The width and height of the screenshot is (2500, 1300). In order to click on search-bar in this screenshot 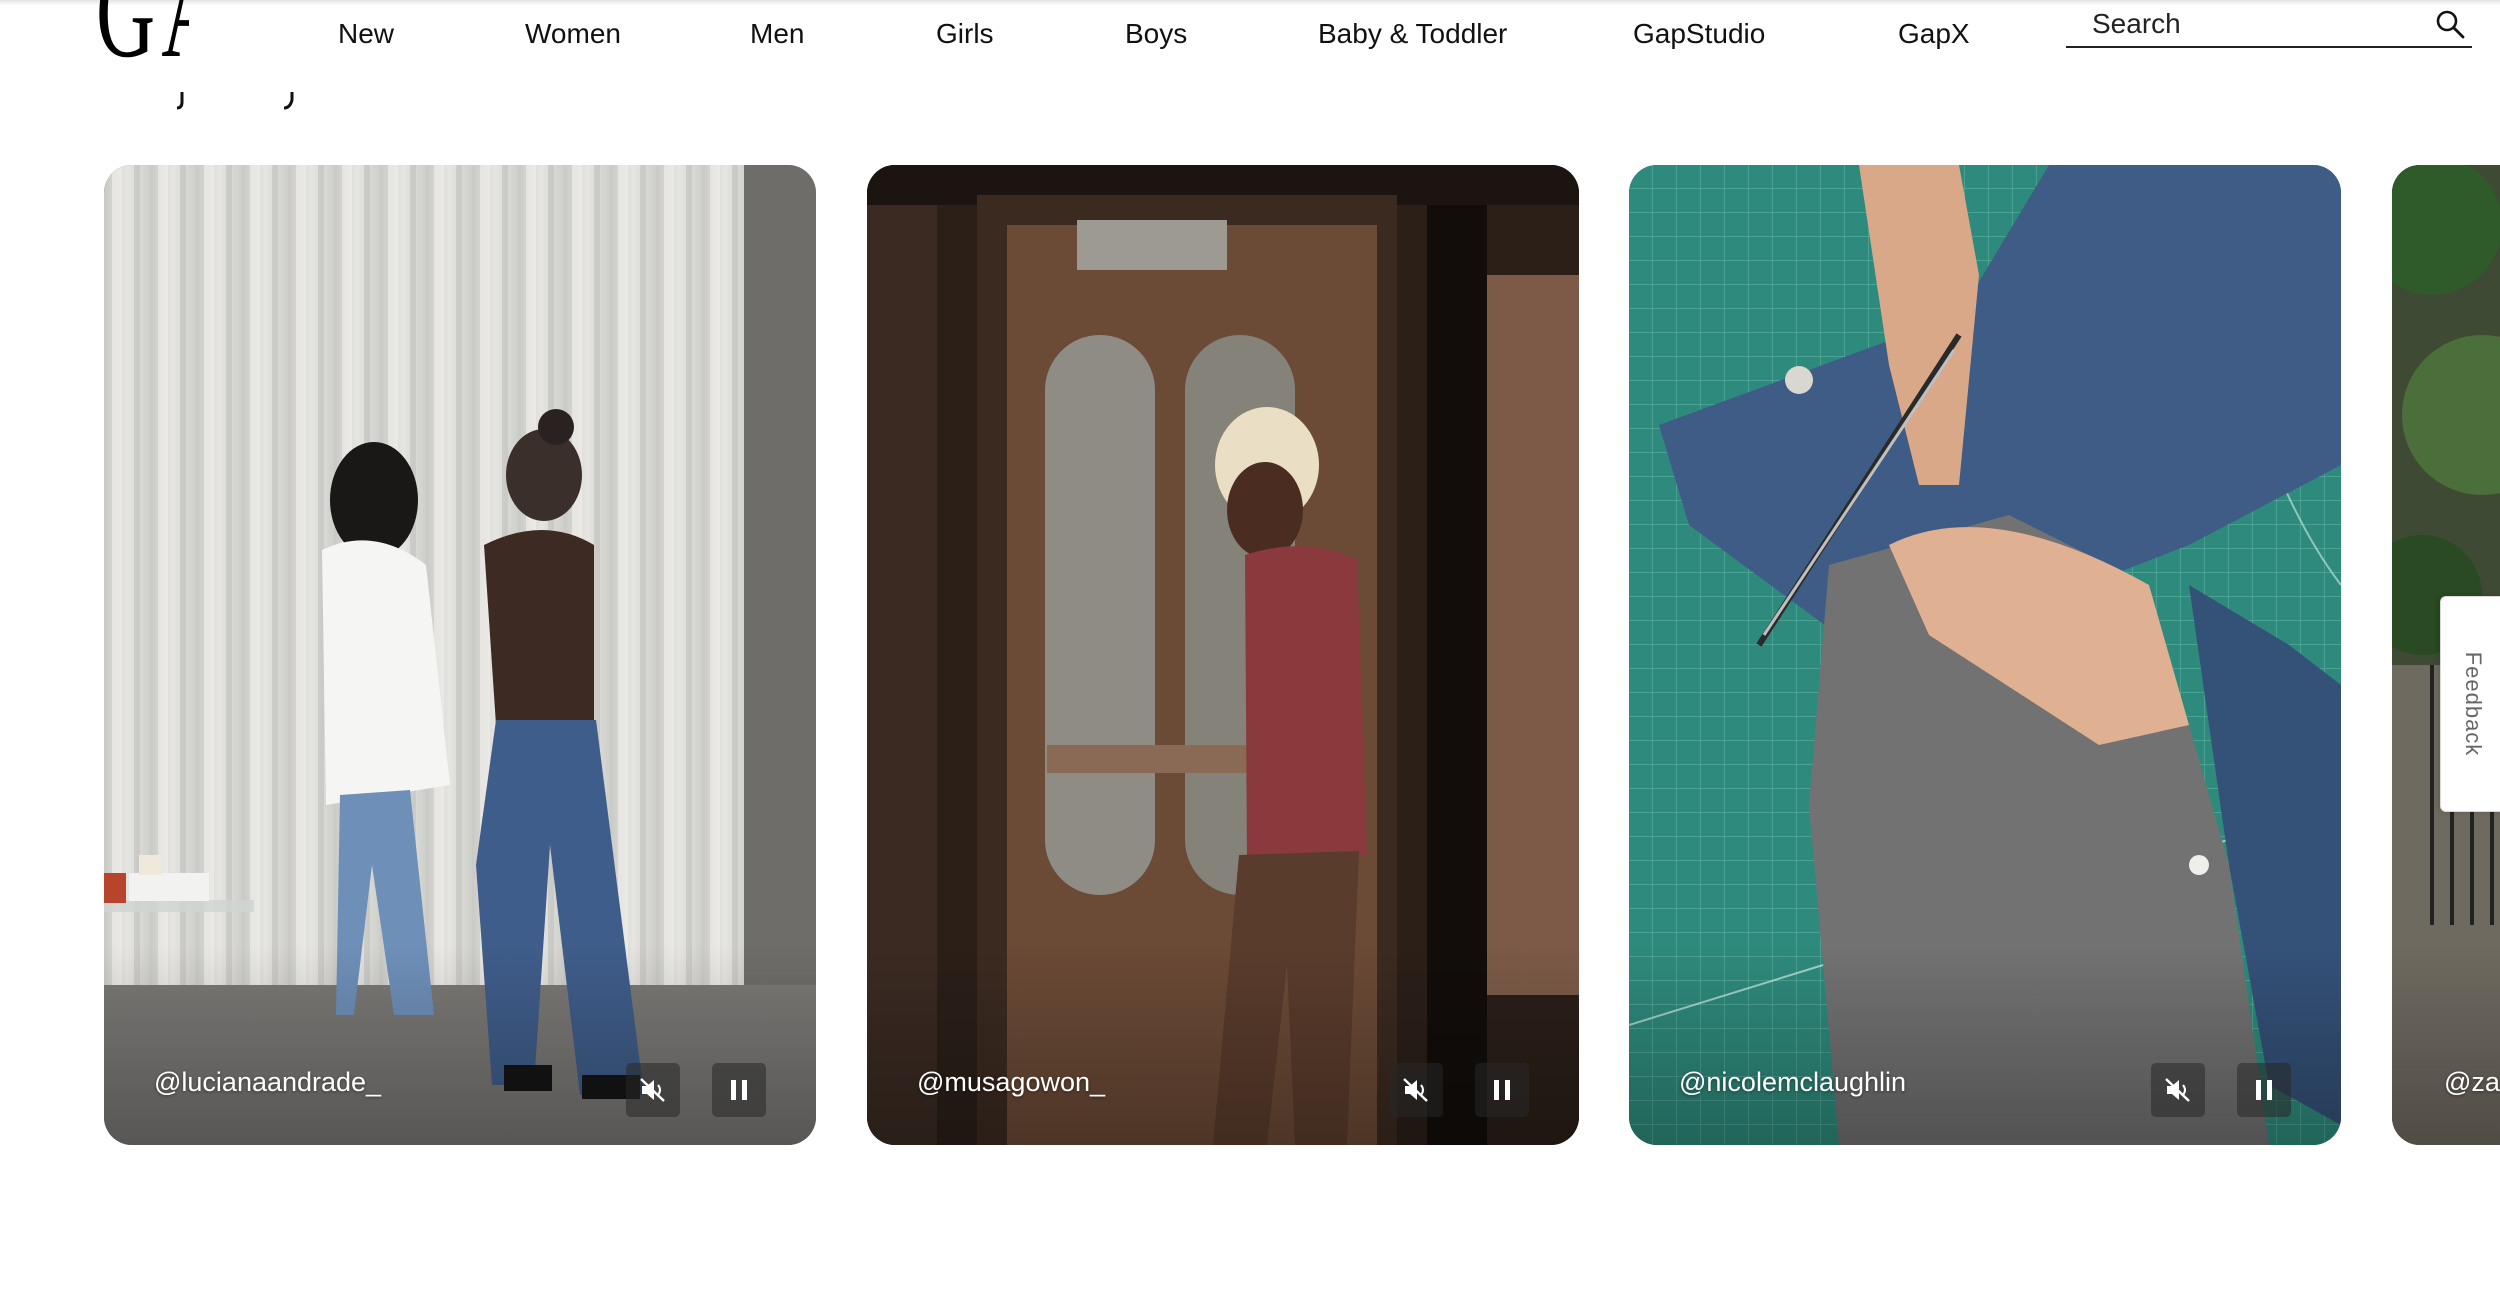, I will do `click(2269, 25)`.